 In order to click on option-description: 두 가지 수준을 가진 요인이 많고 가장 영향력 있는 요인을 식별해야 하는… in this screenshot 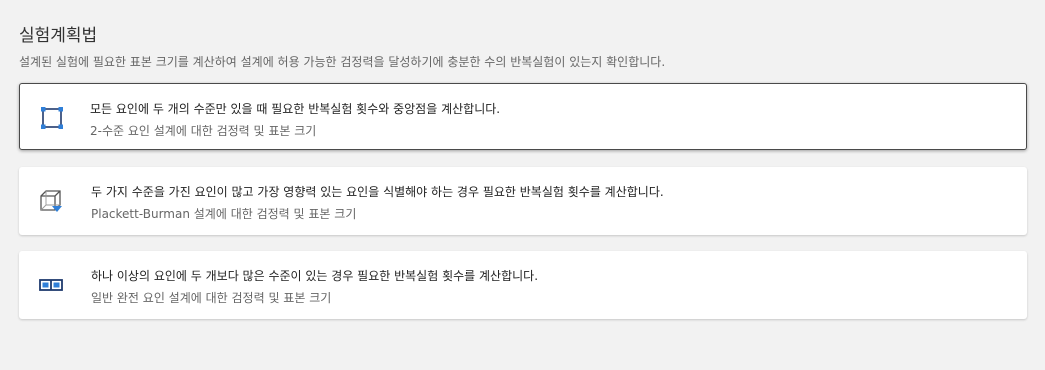, I will do `click(377, 192)`.